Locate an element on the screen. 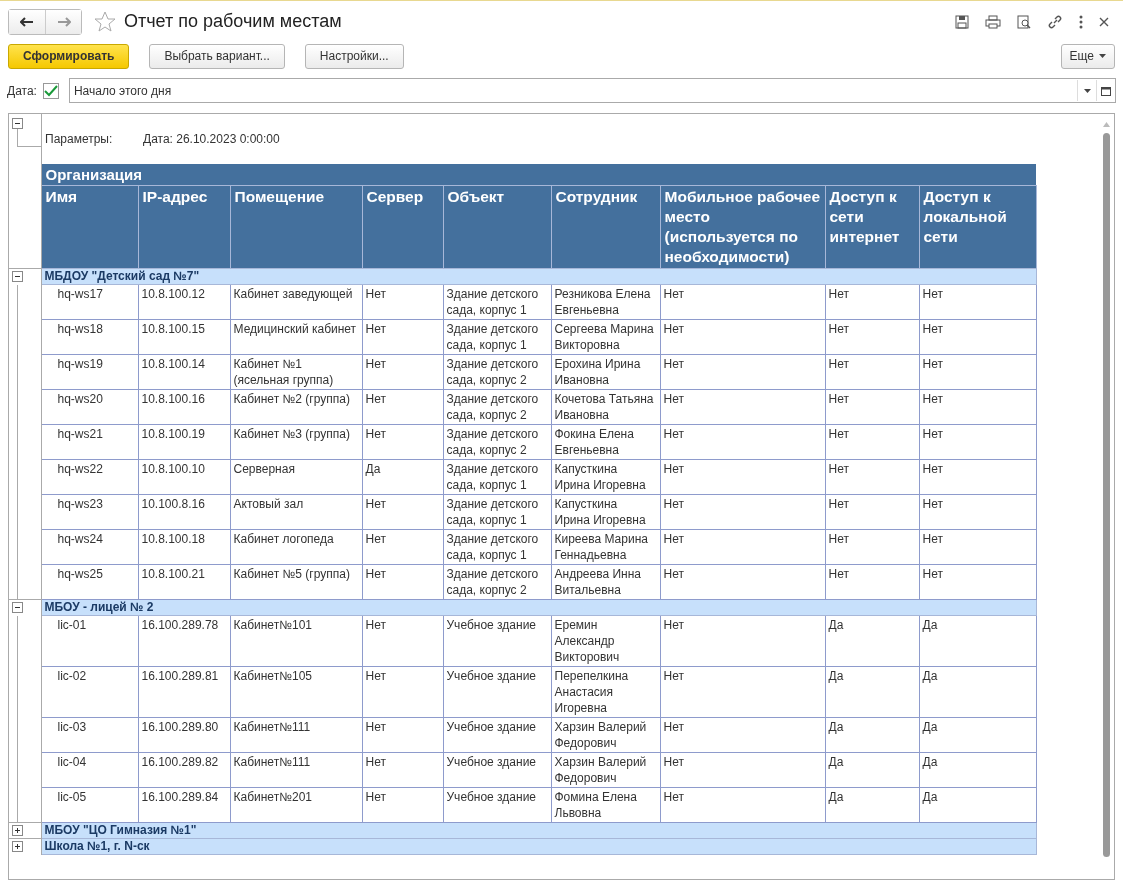 This screenshot has width=1123, height=886. column-header: IP-адрес is located at coordinates (184, 227).